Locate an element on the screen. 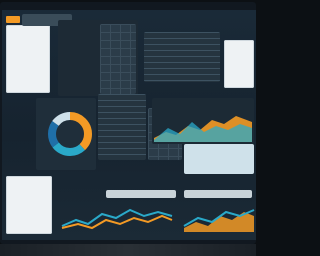 The image size is (320, 256). line-chart-icon is located at coordinates (117, 219).